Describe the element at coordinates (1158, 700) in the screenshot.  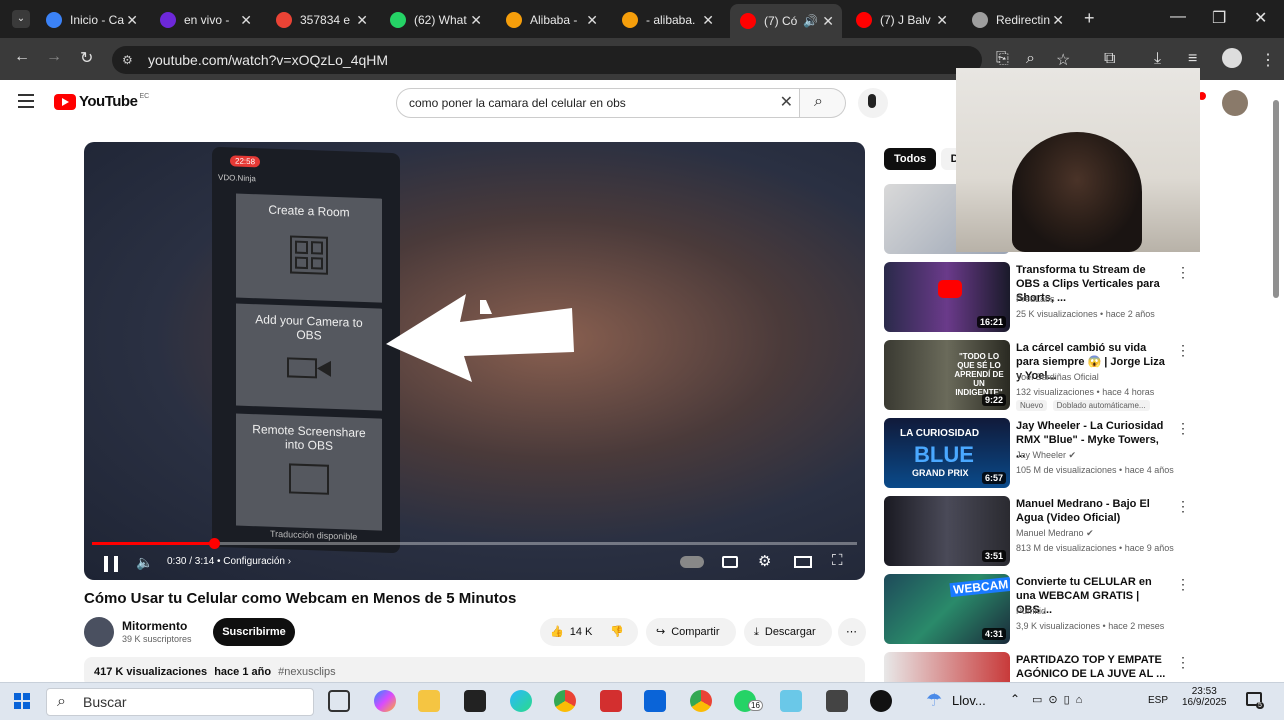
I see `language-indicator: ESP` at that location.